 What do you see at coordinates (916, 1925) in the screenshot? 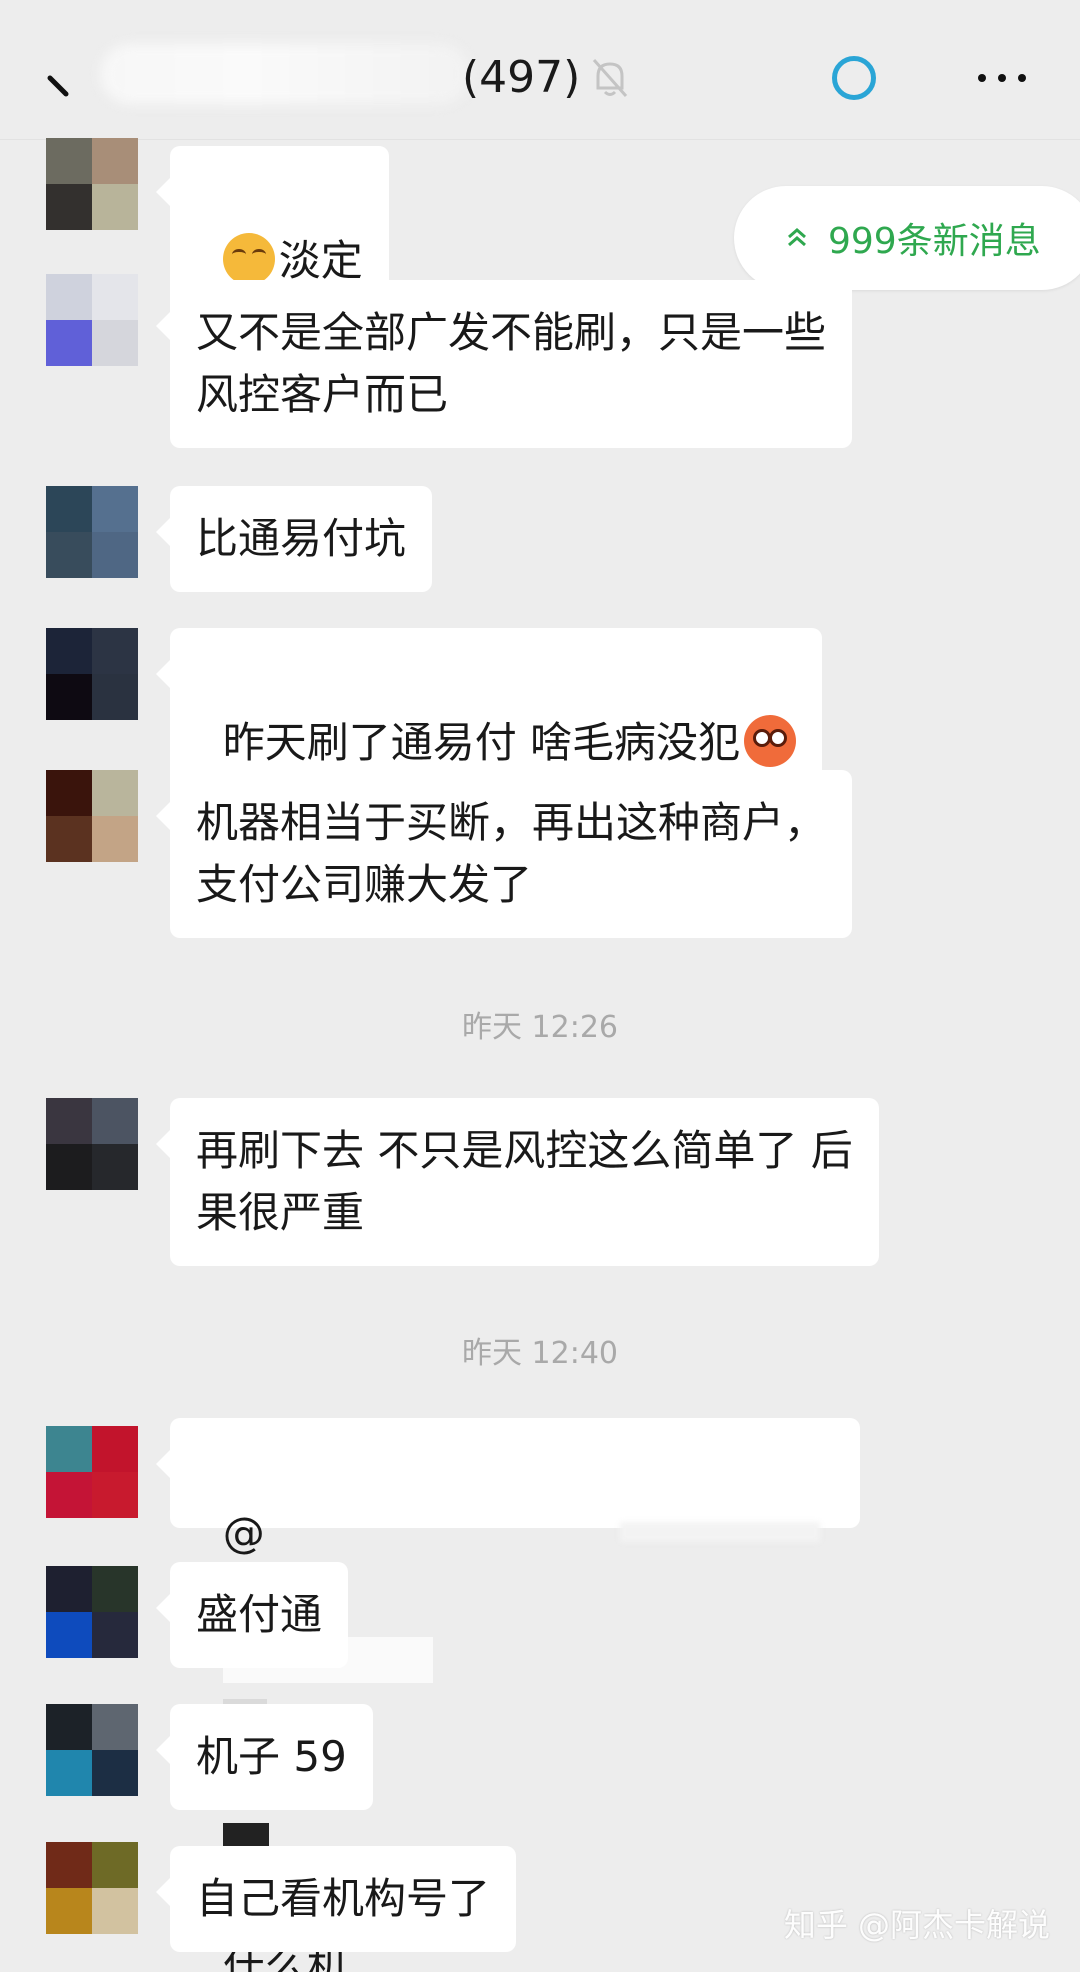
I see `watermark: 知乎 @阿杰卡解说` at bounding box center [916, 1925].